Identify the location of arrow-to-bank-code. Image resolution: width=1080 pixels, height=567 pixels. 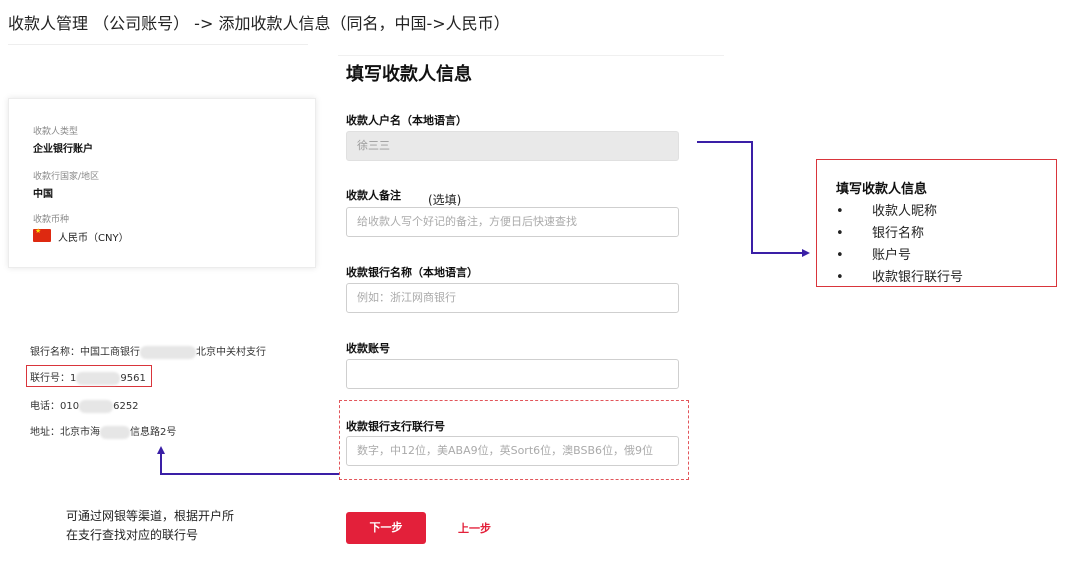
(248, 460).